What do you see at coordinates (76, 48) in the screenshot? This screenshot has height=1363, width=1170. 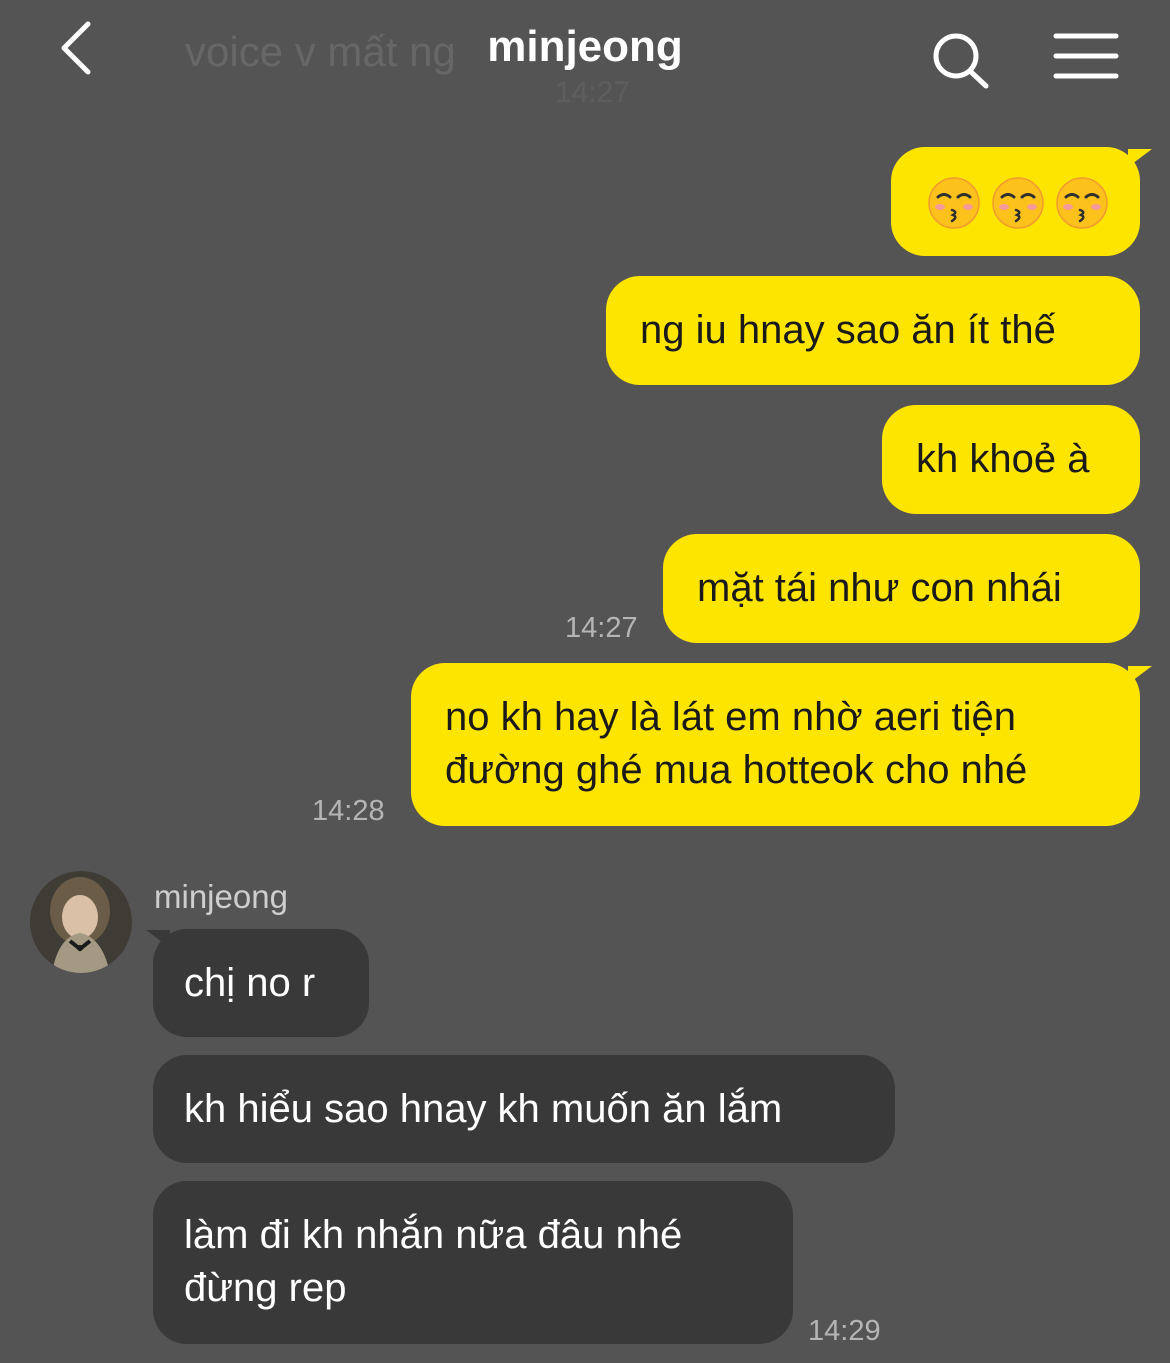 I see `chevron-left-icon` at bounding box center [76, 48].